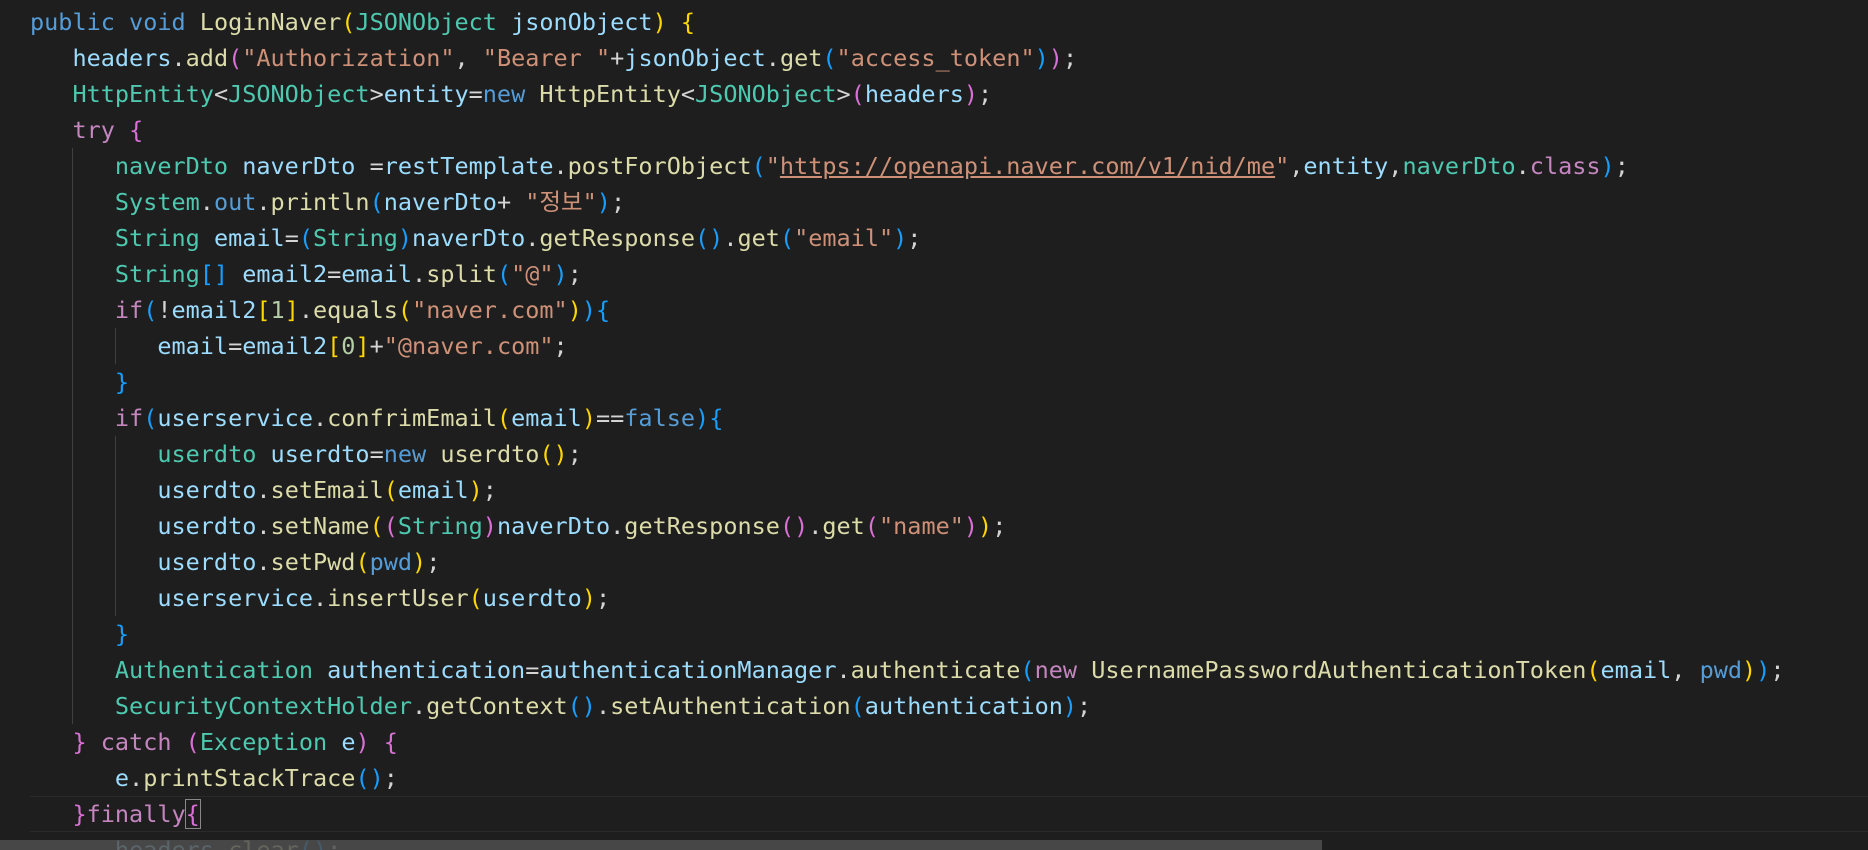 Image resolution: width=1868 pixels, height=850 pixels. Describe the element at coordinates (949, 310) in the screenshot. I see `code-line: if(!email2[1].equals("naver.com")){` at that location.